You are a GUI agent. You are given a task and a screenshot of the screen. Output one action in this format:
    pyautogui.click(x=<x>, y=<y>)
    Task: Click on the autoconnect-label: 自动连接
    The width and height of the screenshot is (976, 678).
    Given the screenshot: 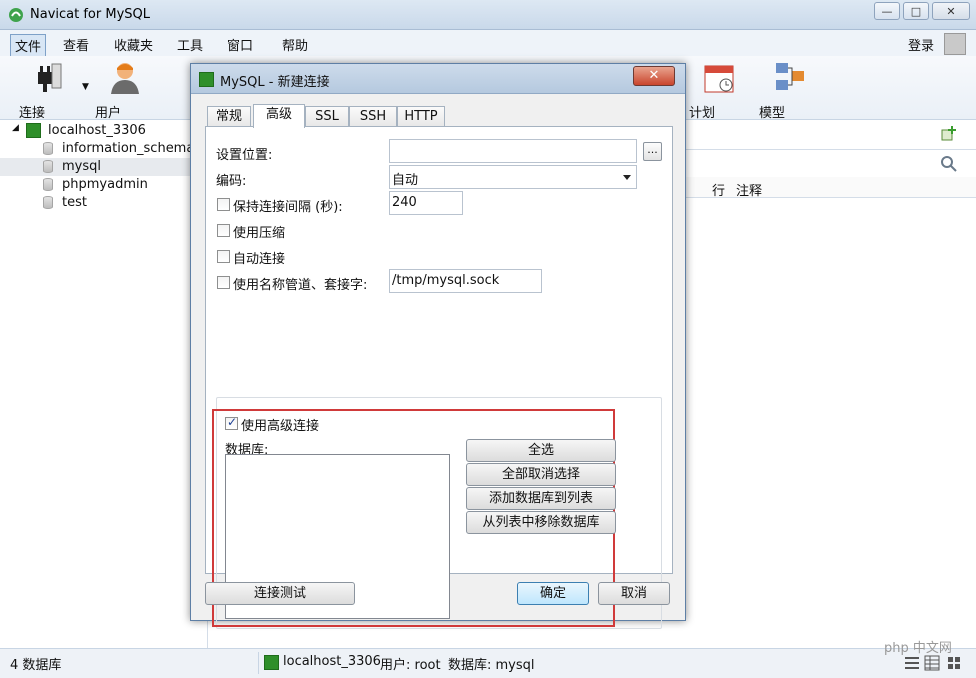 What is the action you would take?
    pyautogui.click(x=259, y=259)
    